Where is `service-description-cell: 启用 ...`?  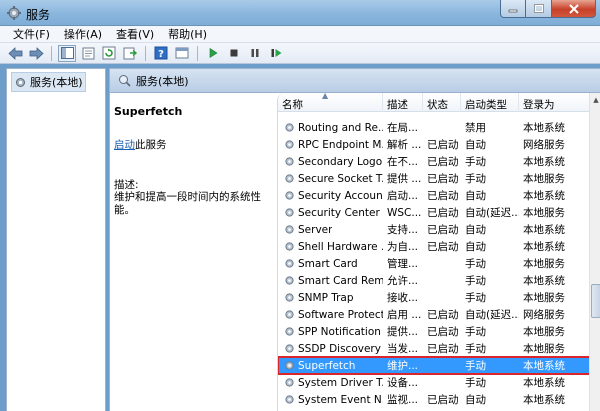
service-description-cell: 启用 ... is located at coordinates (404, 315).